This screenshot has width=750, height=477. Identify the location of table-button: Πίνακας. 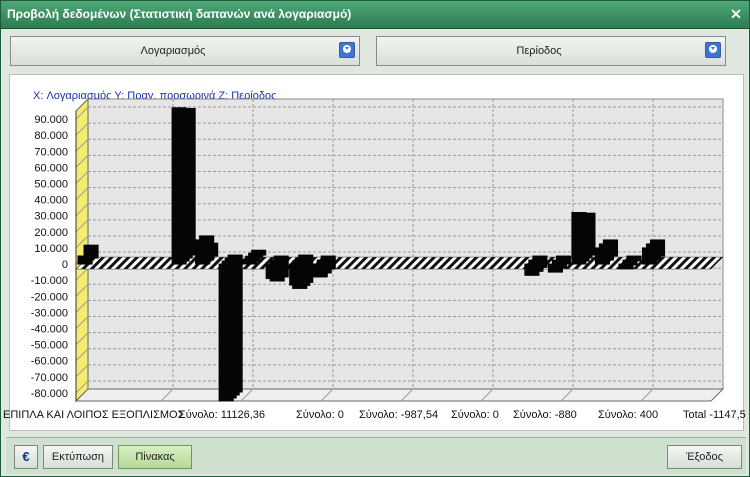
(155, 457).